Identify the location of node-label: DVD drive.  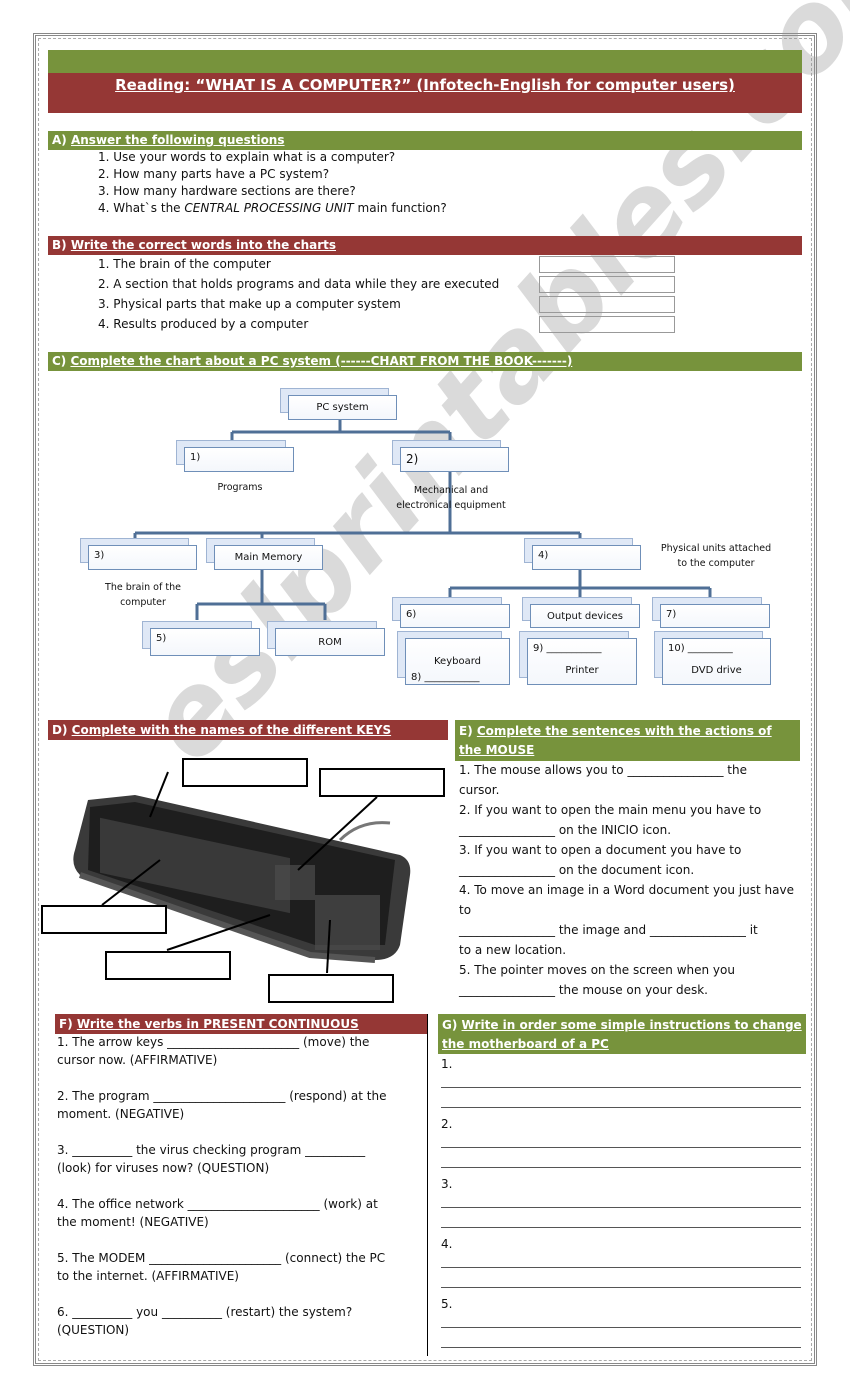
(716, 670).